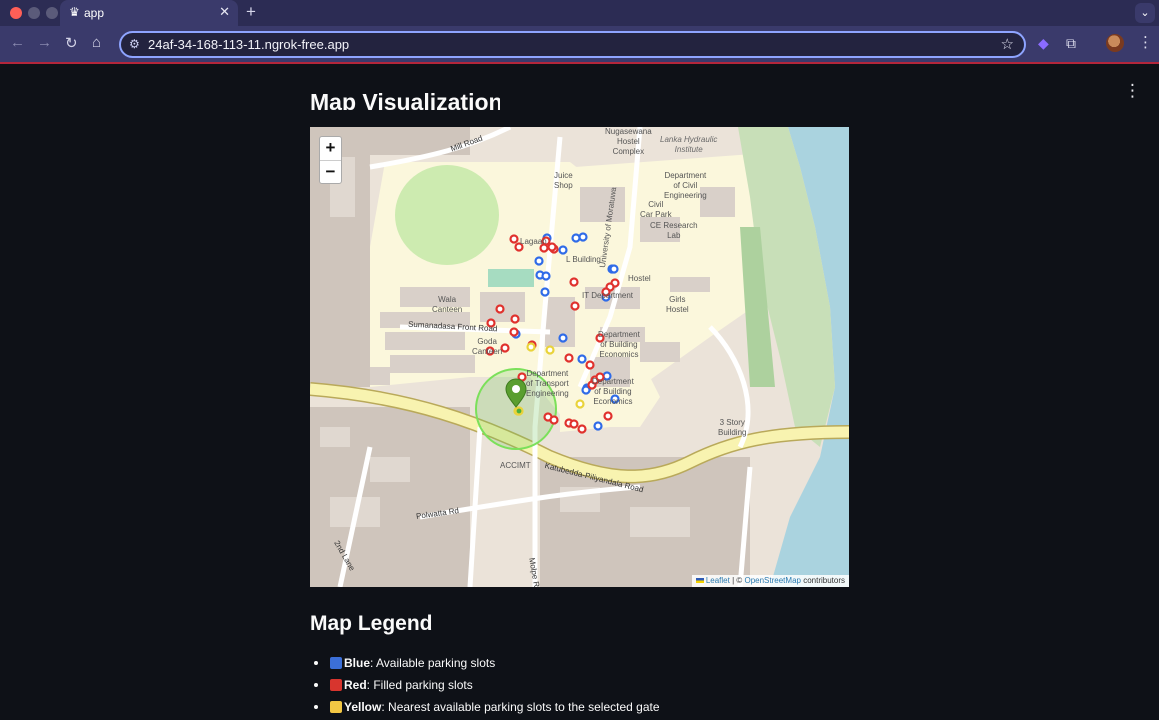 Image resolution: width=1159 pixels, height=720 pixels. I want to click on map-label-ce-research-lab: CE Research Lab, so click(674, 230).